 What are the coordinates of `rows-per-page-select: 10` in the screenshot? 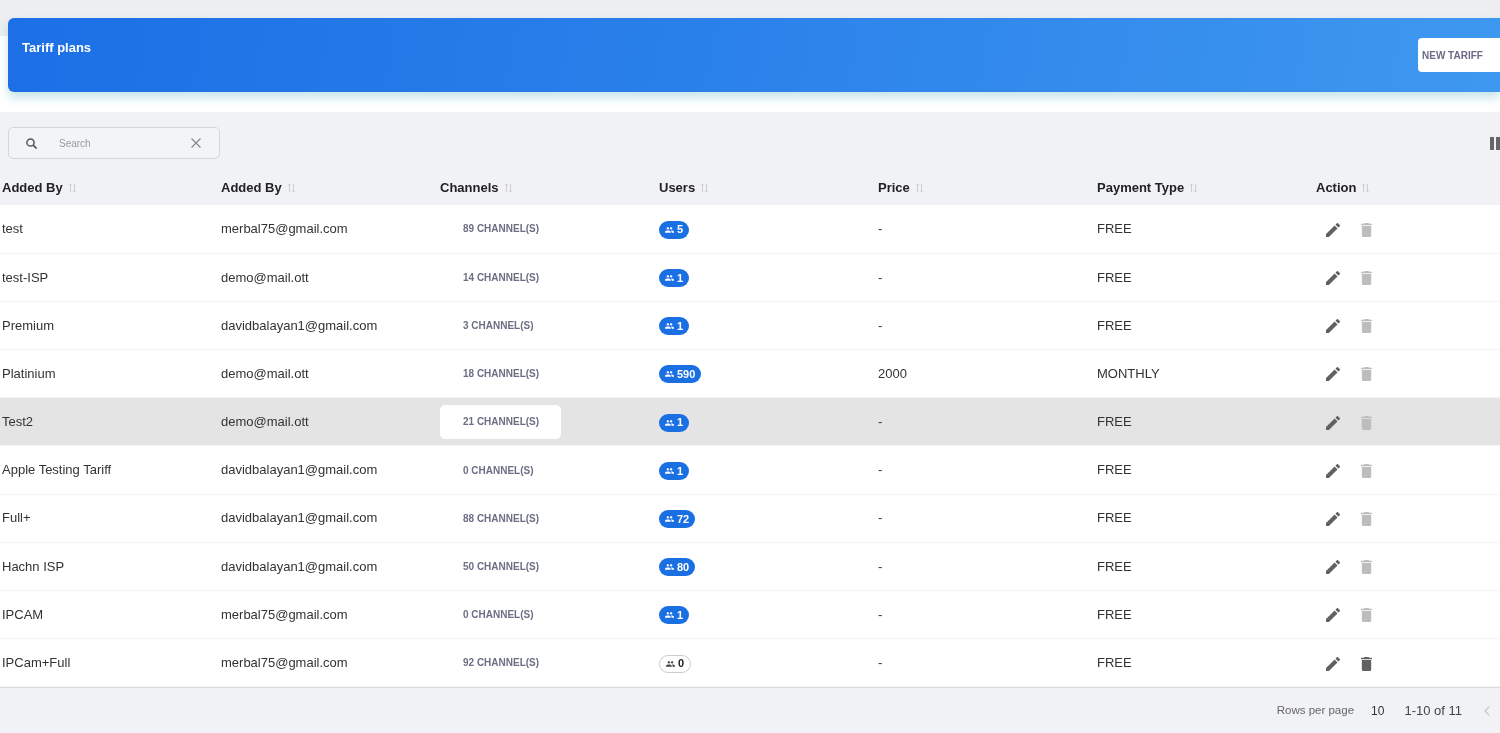 It's located at (1378, 710).